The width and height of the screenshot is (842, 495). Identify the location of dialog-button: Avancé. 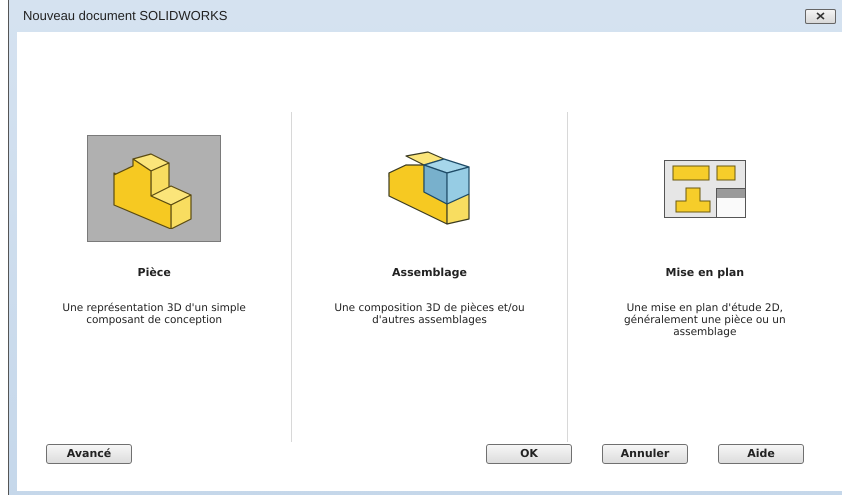
(89, 454).